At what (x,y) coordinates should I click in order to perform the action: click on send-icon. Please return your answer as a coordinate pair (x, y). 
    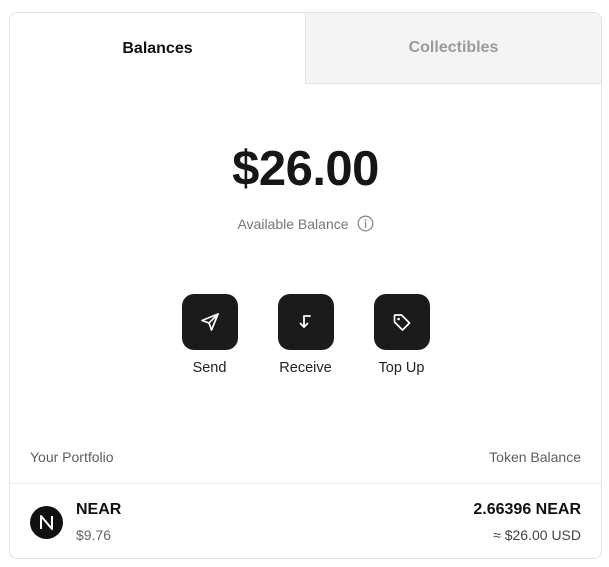
    Looking at the image, I should click on (209, 322).